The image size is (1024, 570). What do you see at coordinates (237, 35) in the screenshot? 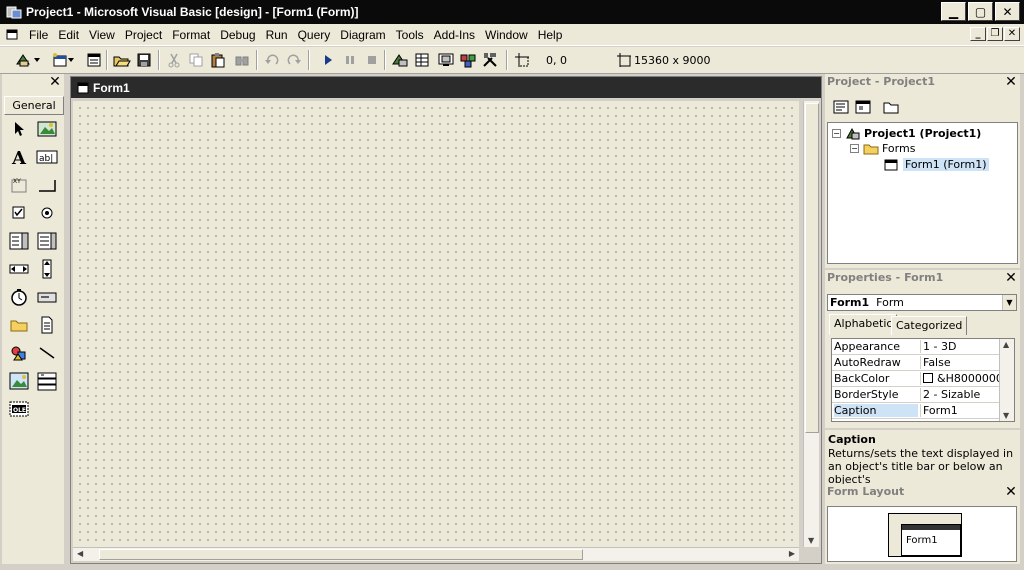
I see `menu-debug: Debug` at bounding box center [237, 35].